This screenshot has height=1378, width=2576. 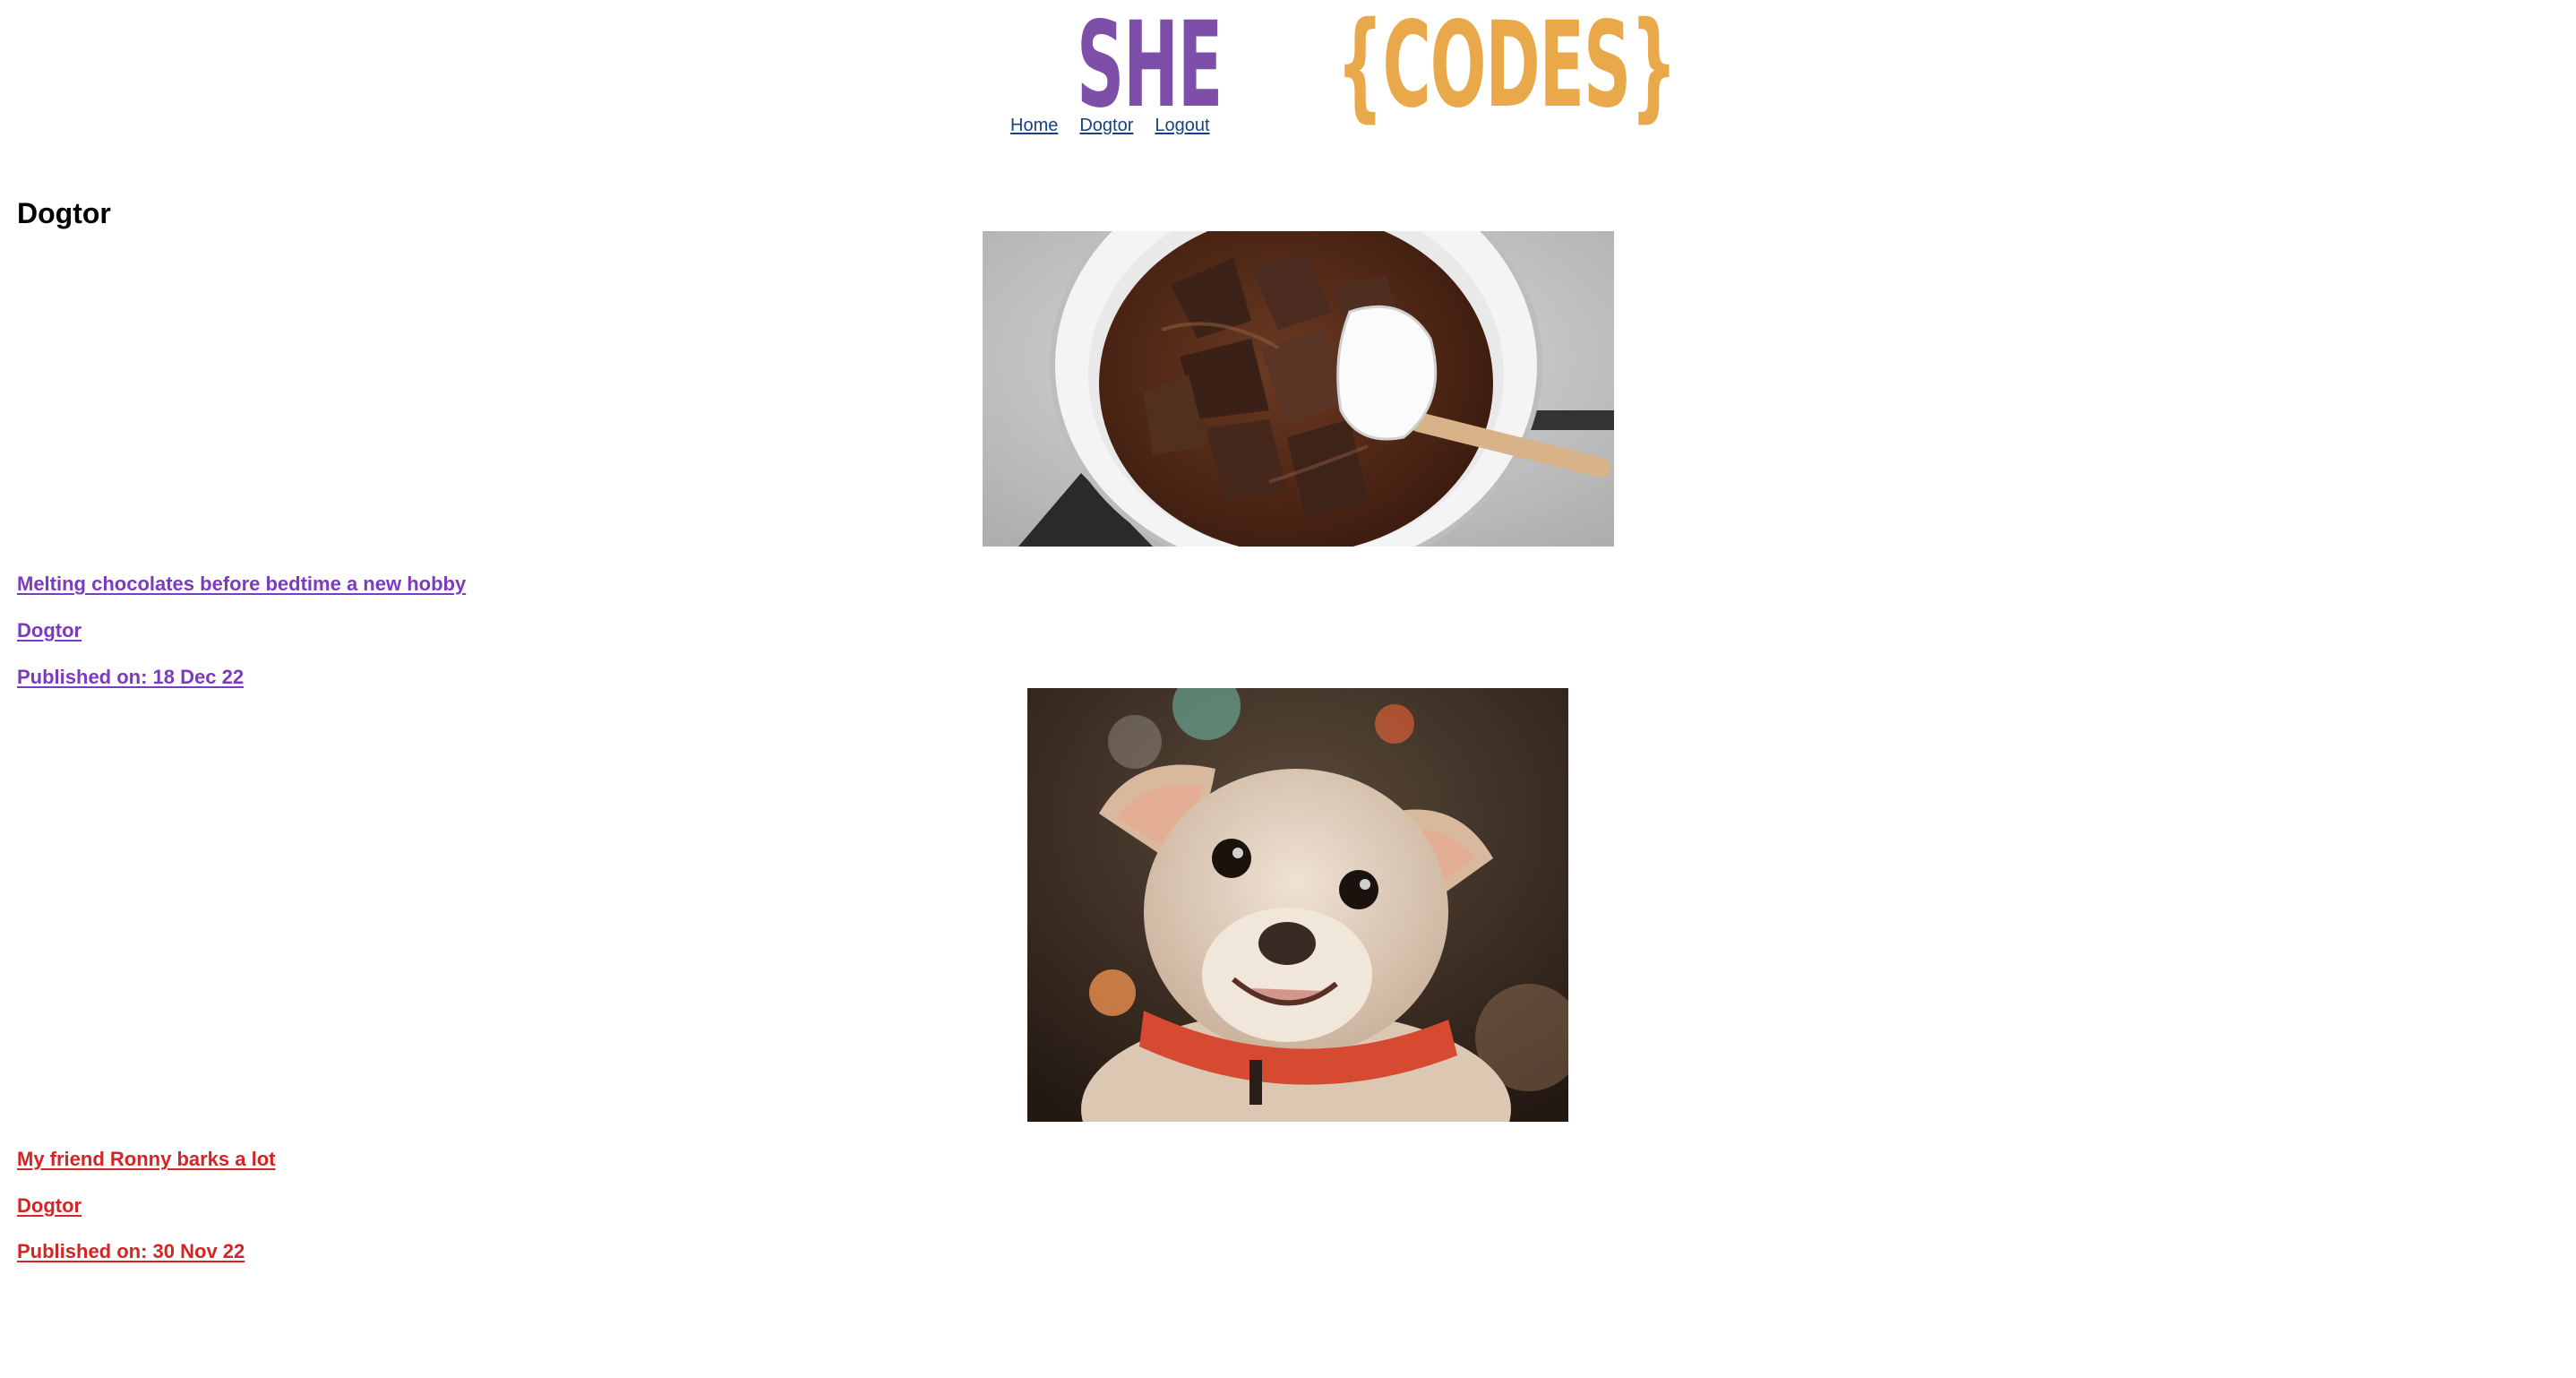 I want to click on logo-codes-text: {CODES}, so click(x=1506, y=67).